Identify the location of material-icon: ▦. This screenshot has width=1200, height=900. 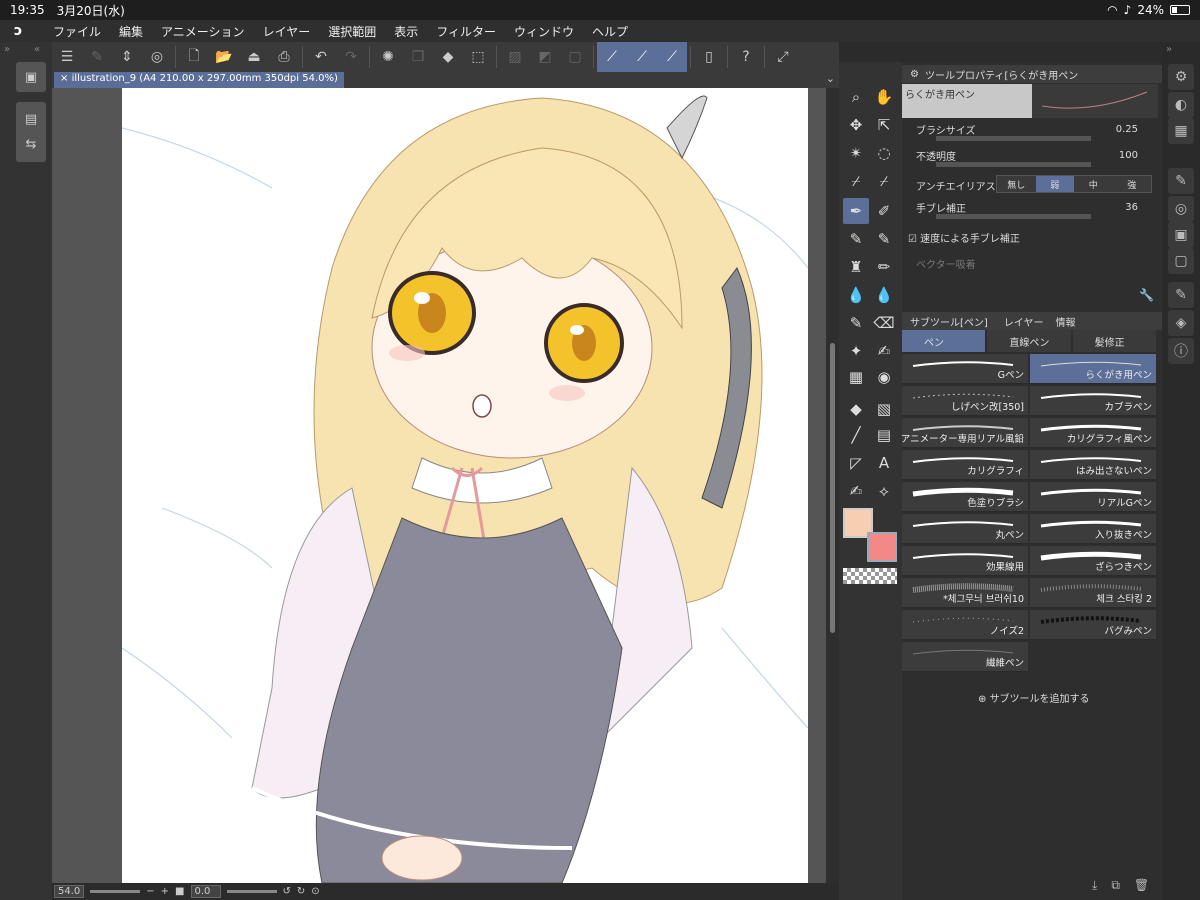
(1181, 131).